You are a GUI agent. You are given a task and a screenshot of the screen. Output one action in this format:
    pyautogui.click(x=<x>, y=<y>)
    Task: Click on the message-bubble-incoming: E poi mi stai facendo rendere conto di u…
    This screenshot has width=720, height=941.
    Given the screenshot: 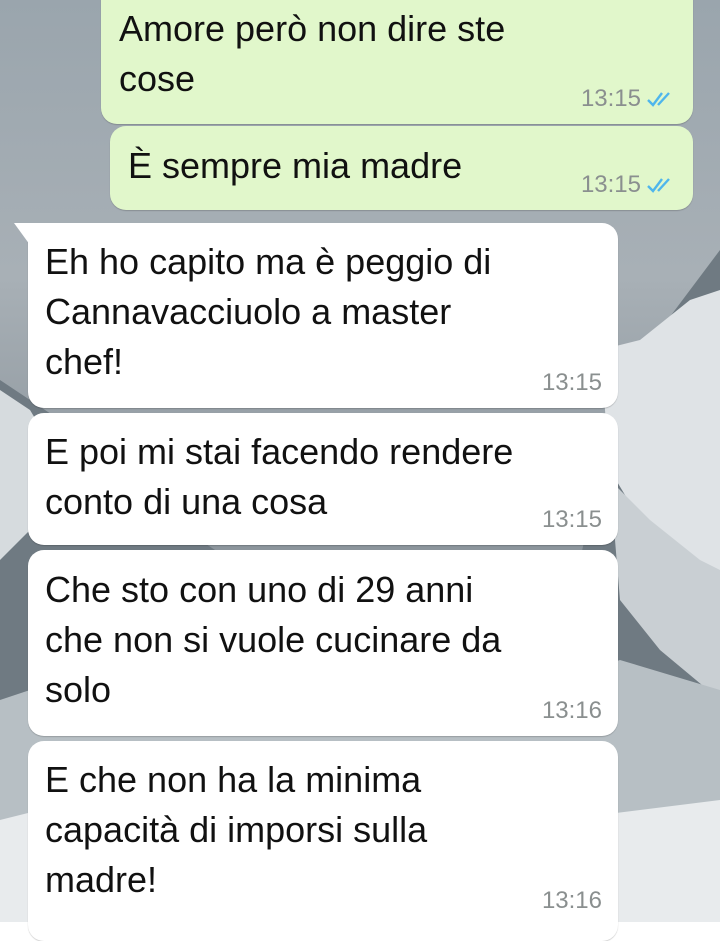 What is the action you would take?
    pyautogui.click(x=323, y=479)
    